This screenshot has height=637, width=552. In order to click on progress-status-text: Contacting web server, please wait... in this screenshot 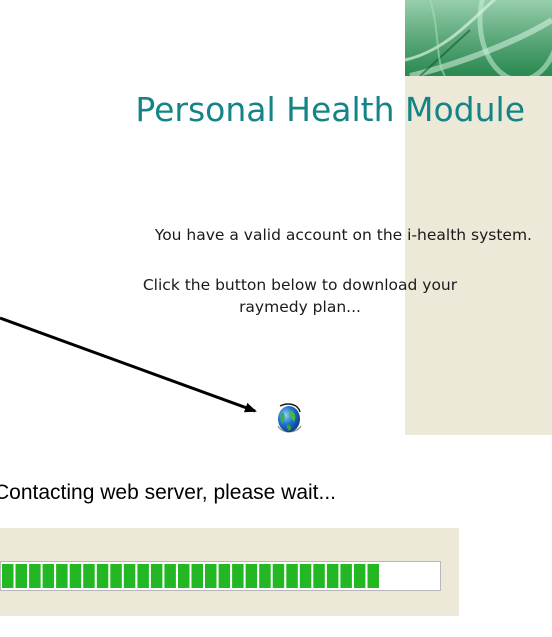, I will do `click(168, 492)`.